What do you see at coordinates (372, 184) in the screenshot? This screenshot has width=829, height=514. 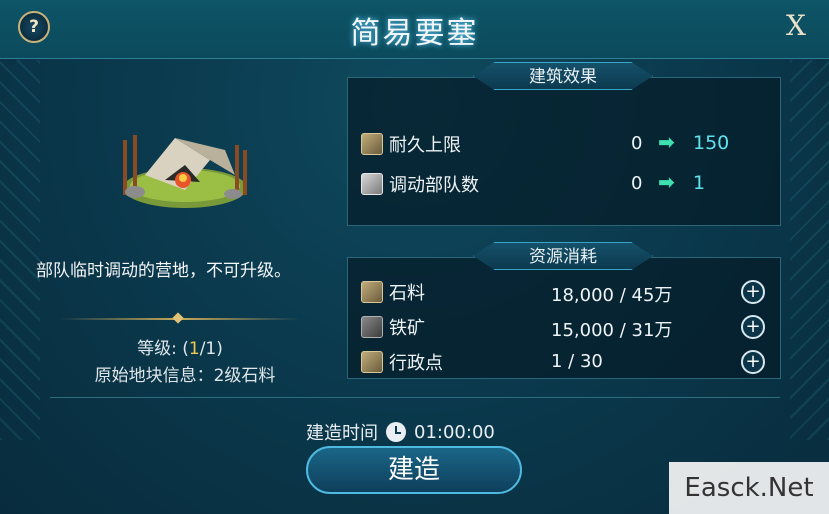 I see `troop-icon` at bounding box center [372, 184].